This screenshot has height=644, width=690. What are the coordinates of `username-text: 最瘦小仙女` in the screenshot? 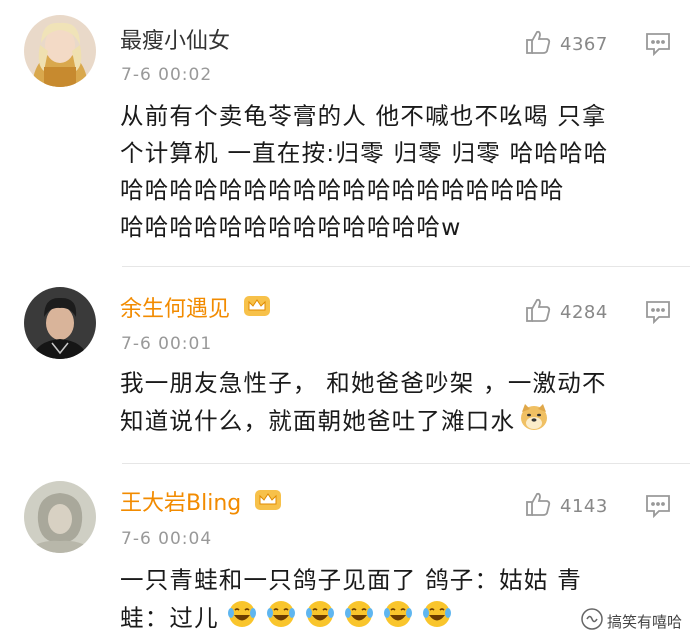 It's located at (175, 41).